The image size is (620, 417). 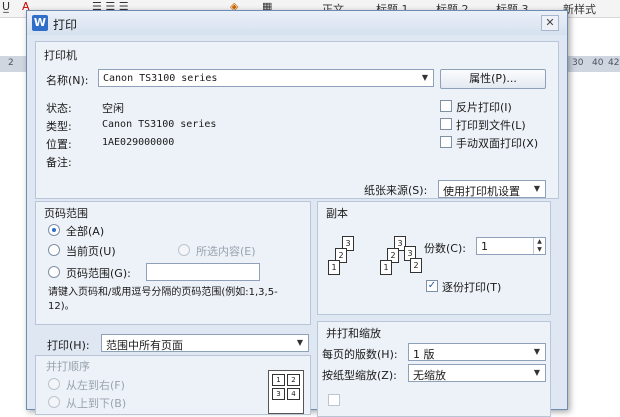 What do you see at coordinates (54, 230) in the screenshot?
I see `all-pages-radio` at bounding box center [54, 230].